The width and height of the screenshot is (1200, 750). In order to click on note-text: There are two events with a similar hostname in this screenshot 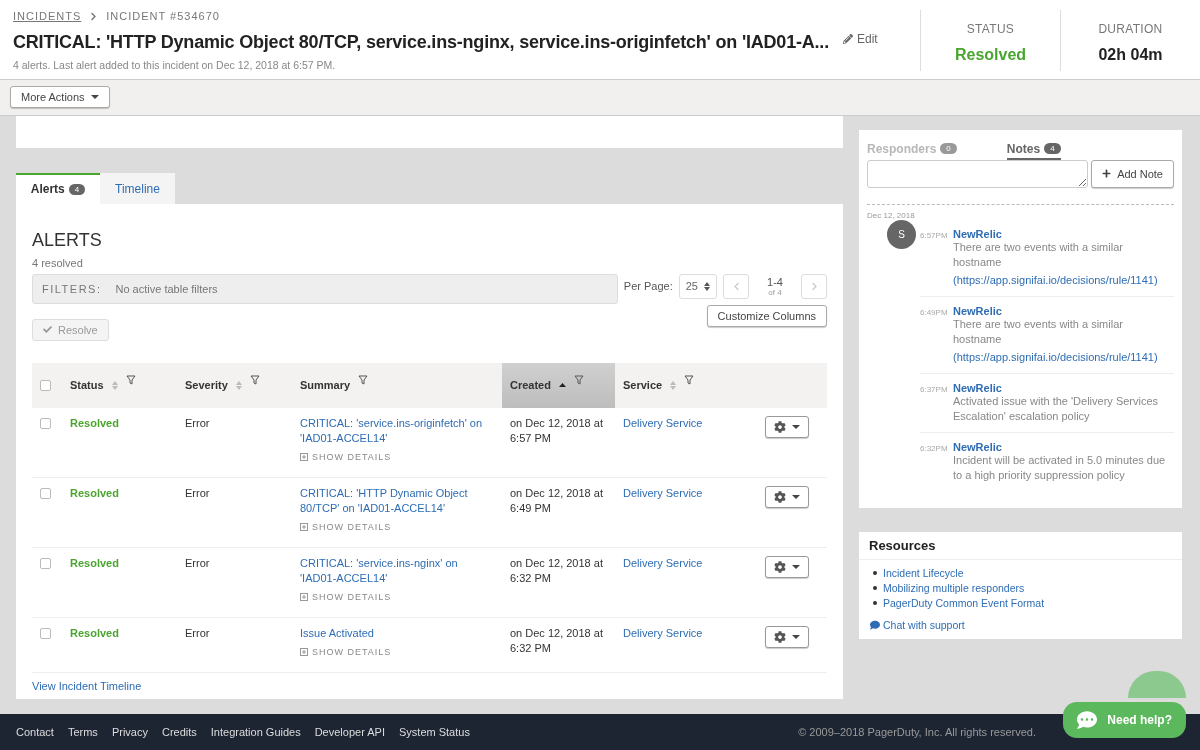, I will do `click(1038, 331)`.